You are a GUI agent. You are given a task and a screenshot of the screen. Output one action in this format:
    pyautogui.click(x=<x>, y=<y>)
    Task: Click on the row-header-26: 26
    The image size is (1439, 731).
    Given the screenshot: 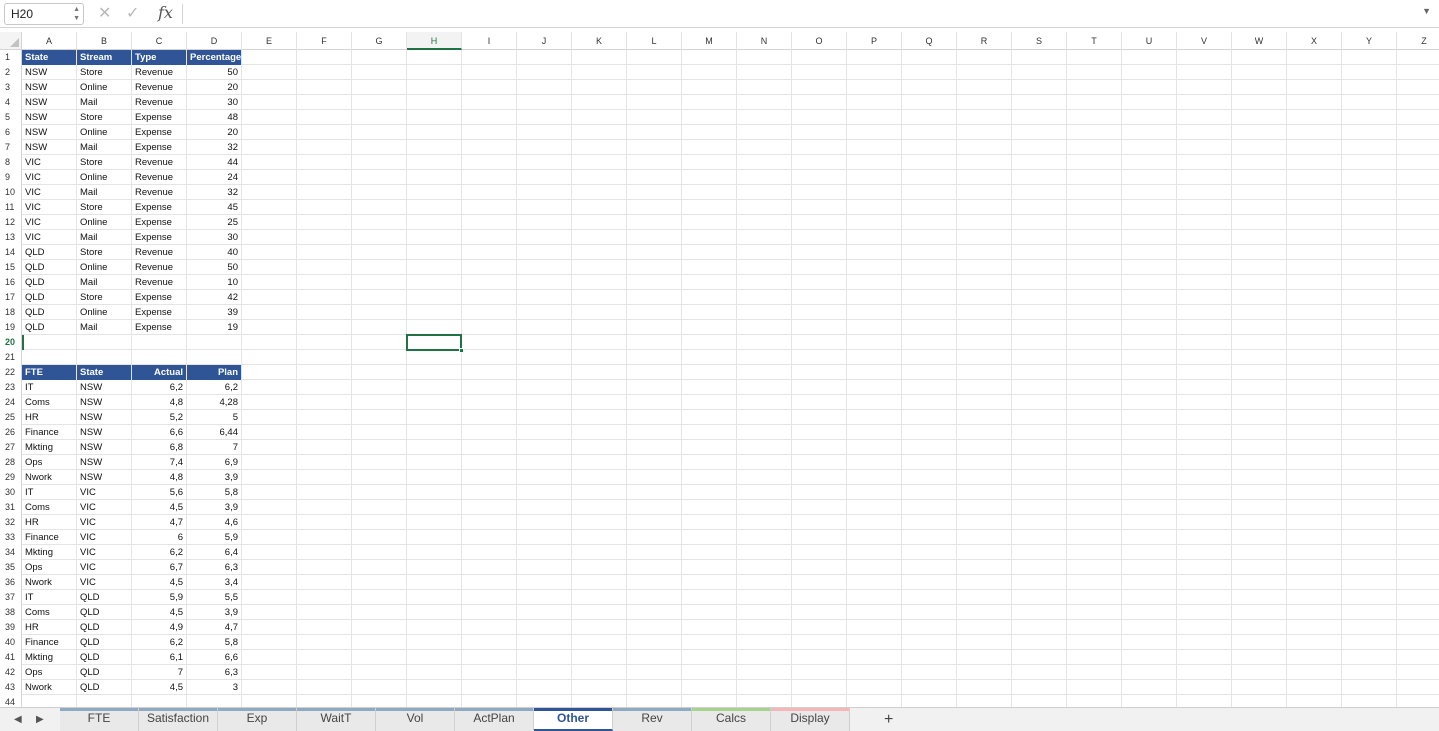 What is the action you would take?
    pyautogui.click(x=11, y=432)
    